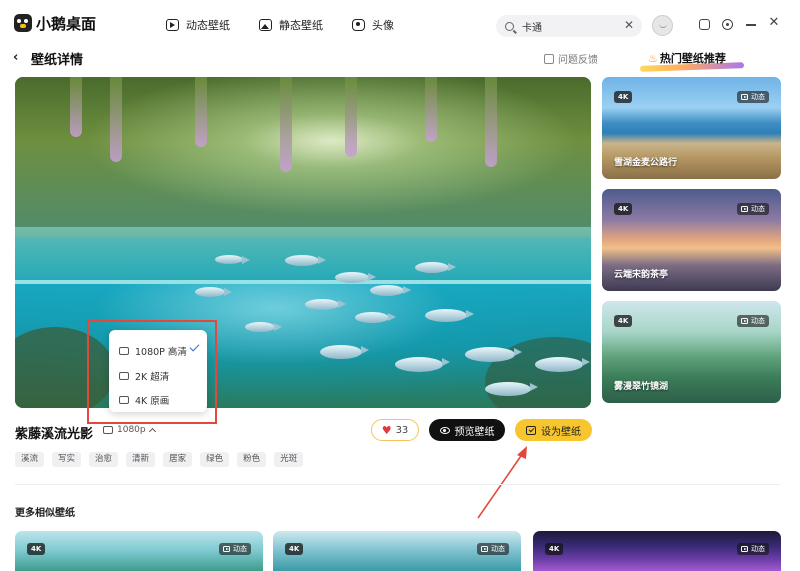 This screenshot has height=571, width=800. Describe the element at coordinates (653, 58) in the screenshot. I see `flame-icon: ♨` at that location.